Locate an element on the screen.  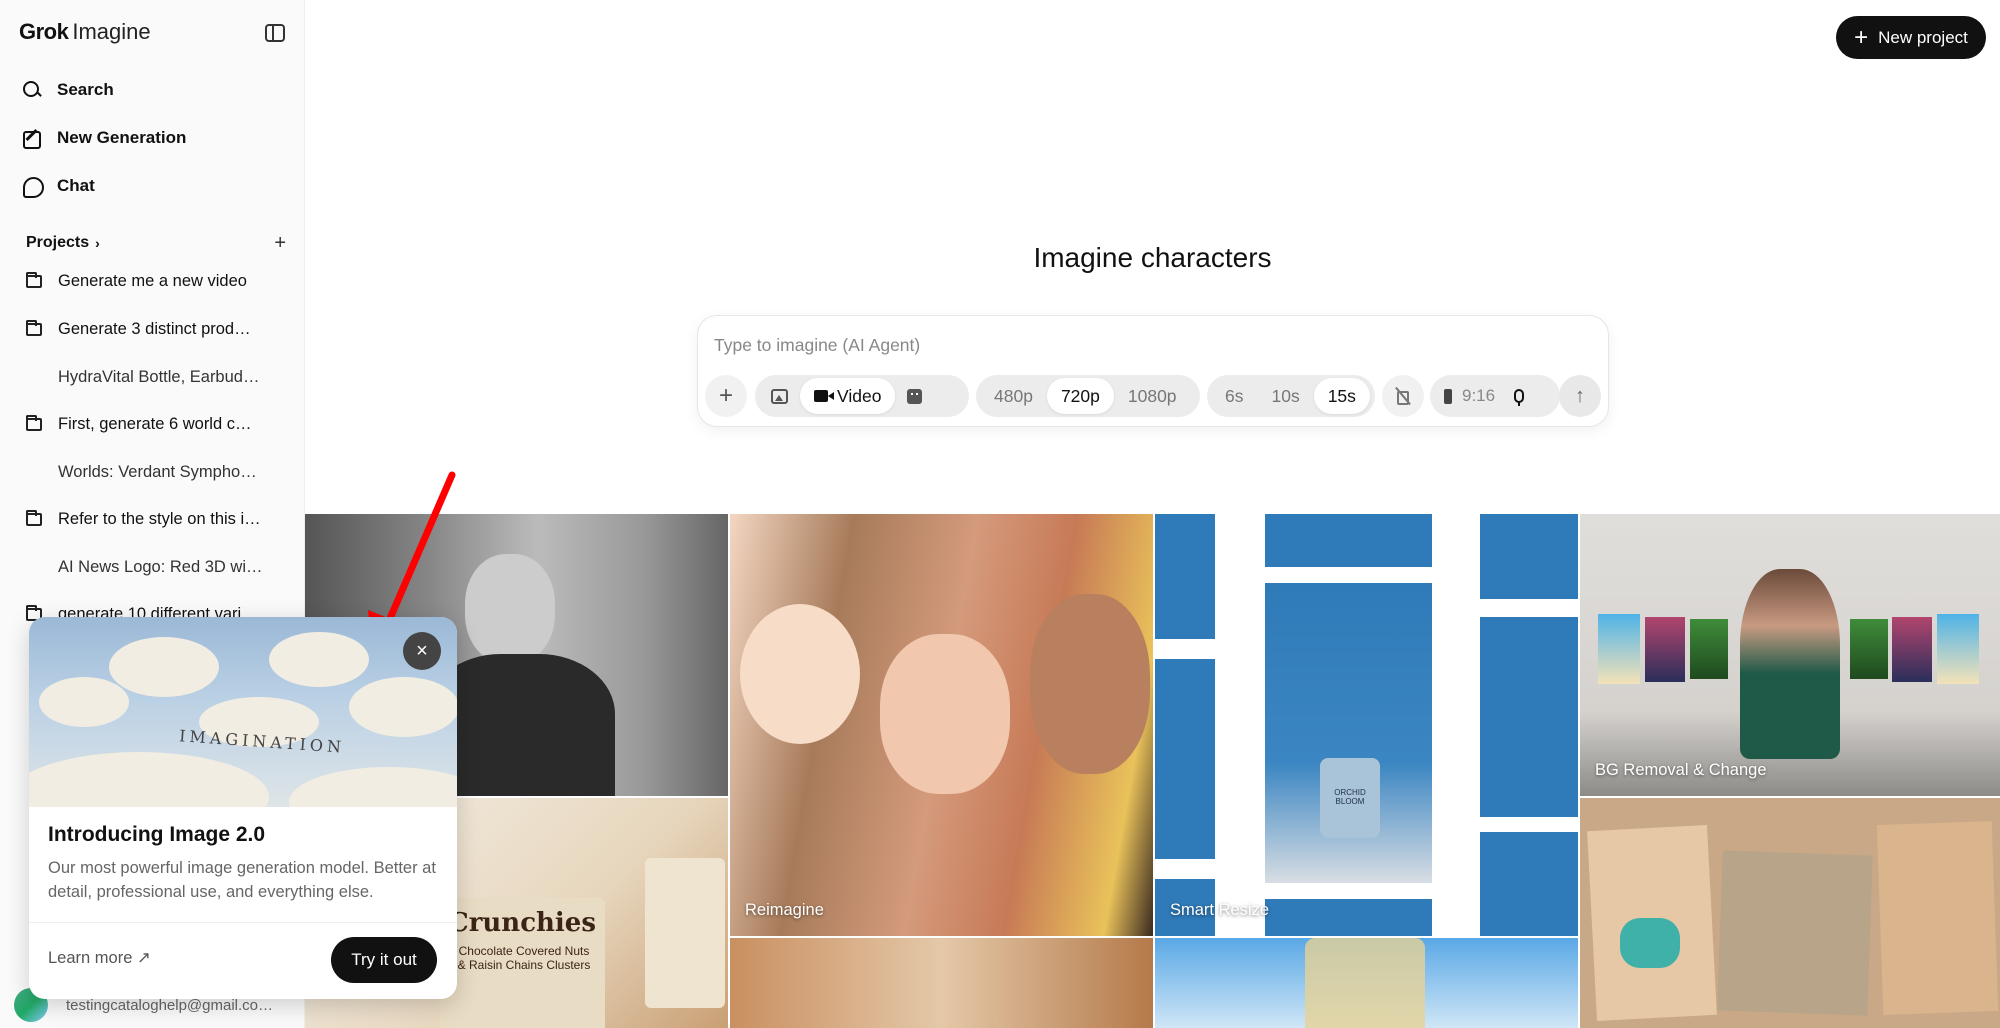
image-icon is located at coordinates (779, 396).